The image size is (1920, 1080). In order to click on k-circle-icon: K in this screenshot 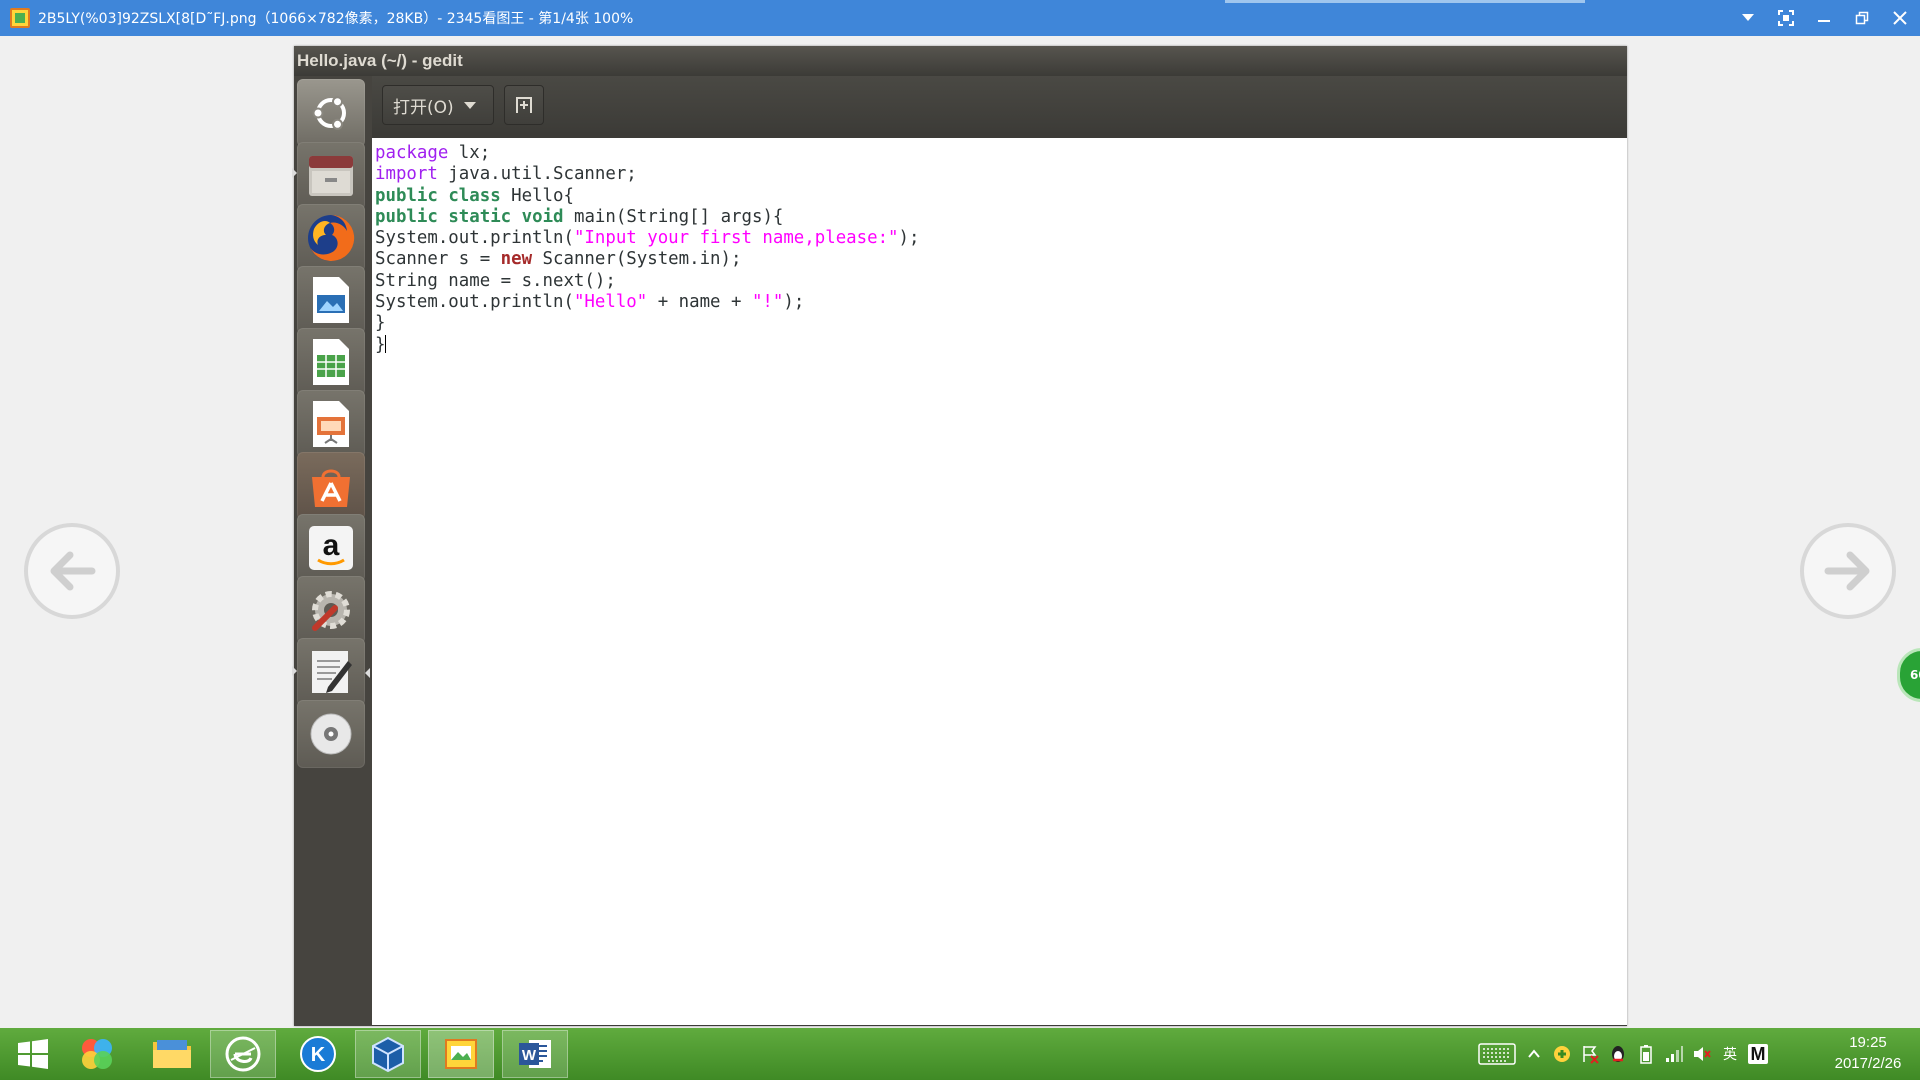, I will do `click(318, 1054)`.